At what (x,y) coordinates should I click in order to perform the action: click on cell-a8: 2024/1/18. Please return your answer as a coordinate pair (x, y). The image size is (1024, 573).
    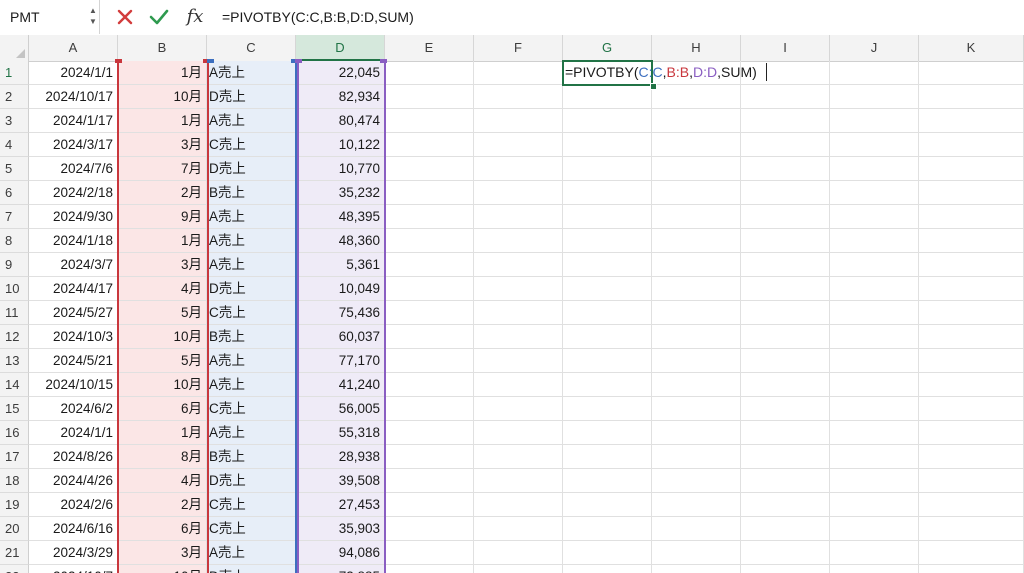
    Looking at the image, I should click on (73, 241).